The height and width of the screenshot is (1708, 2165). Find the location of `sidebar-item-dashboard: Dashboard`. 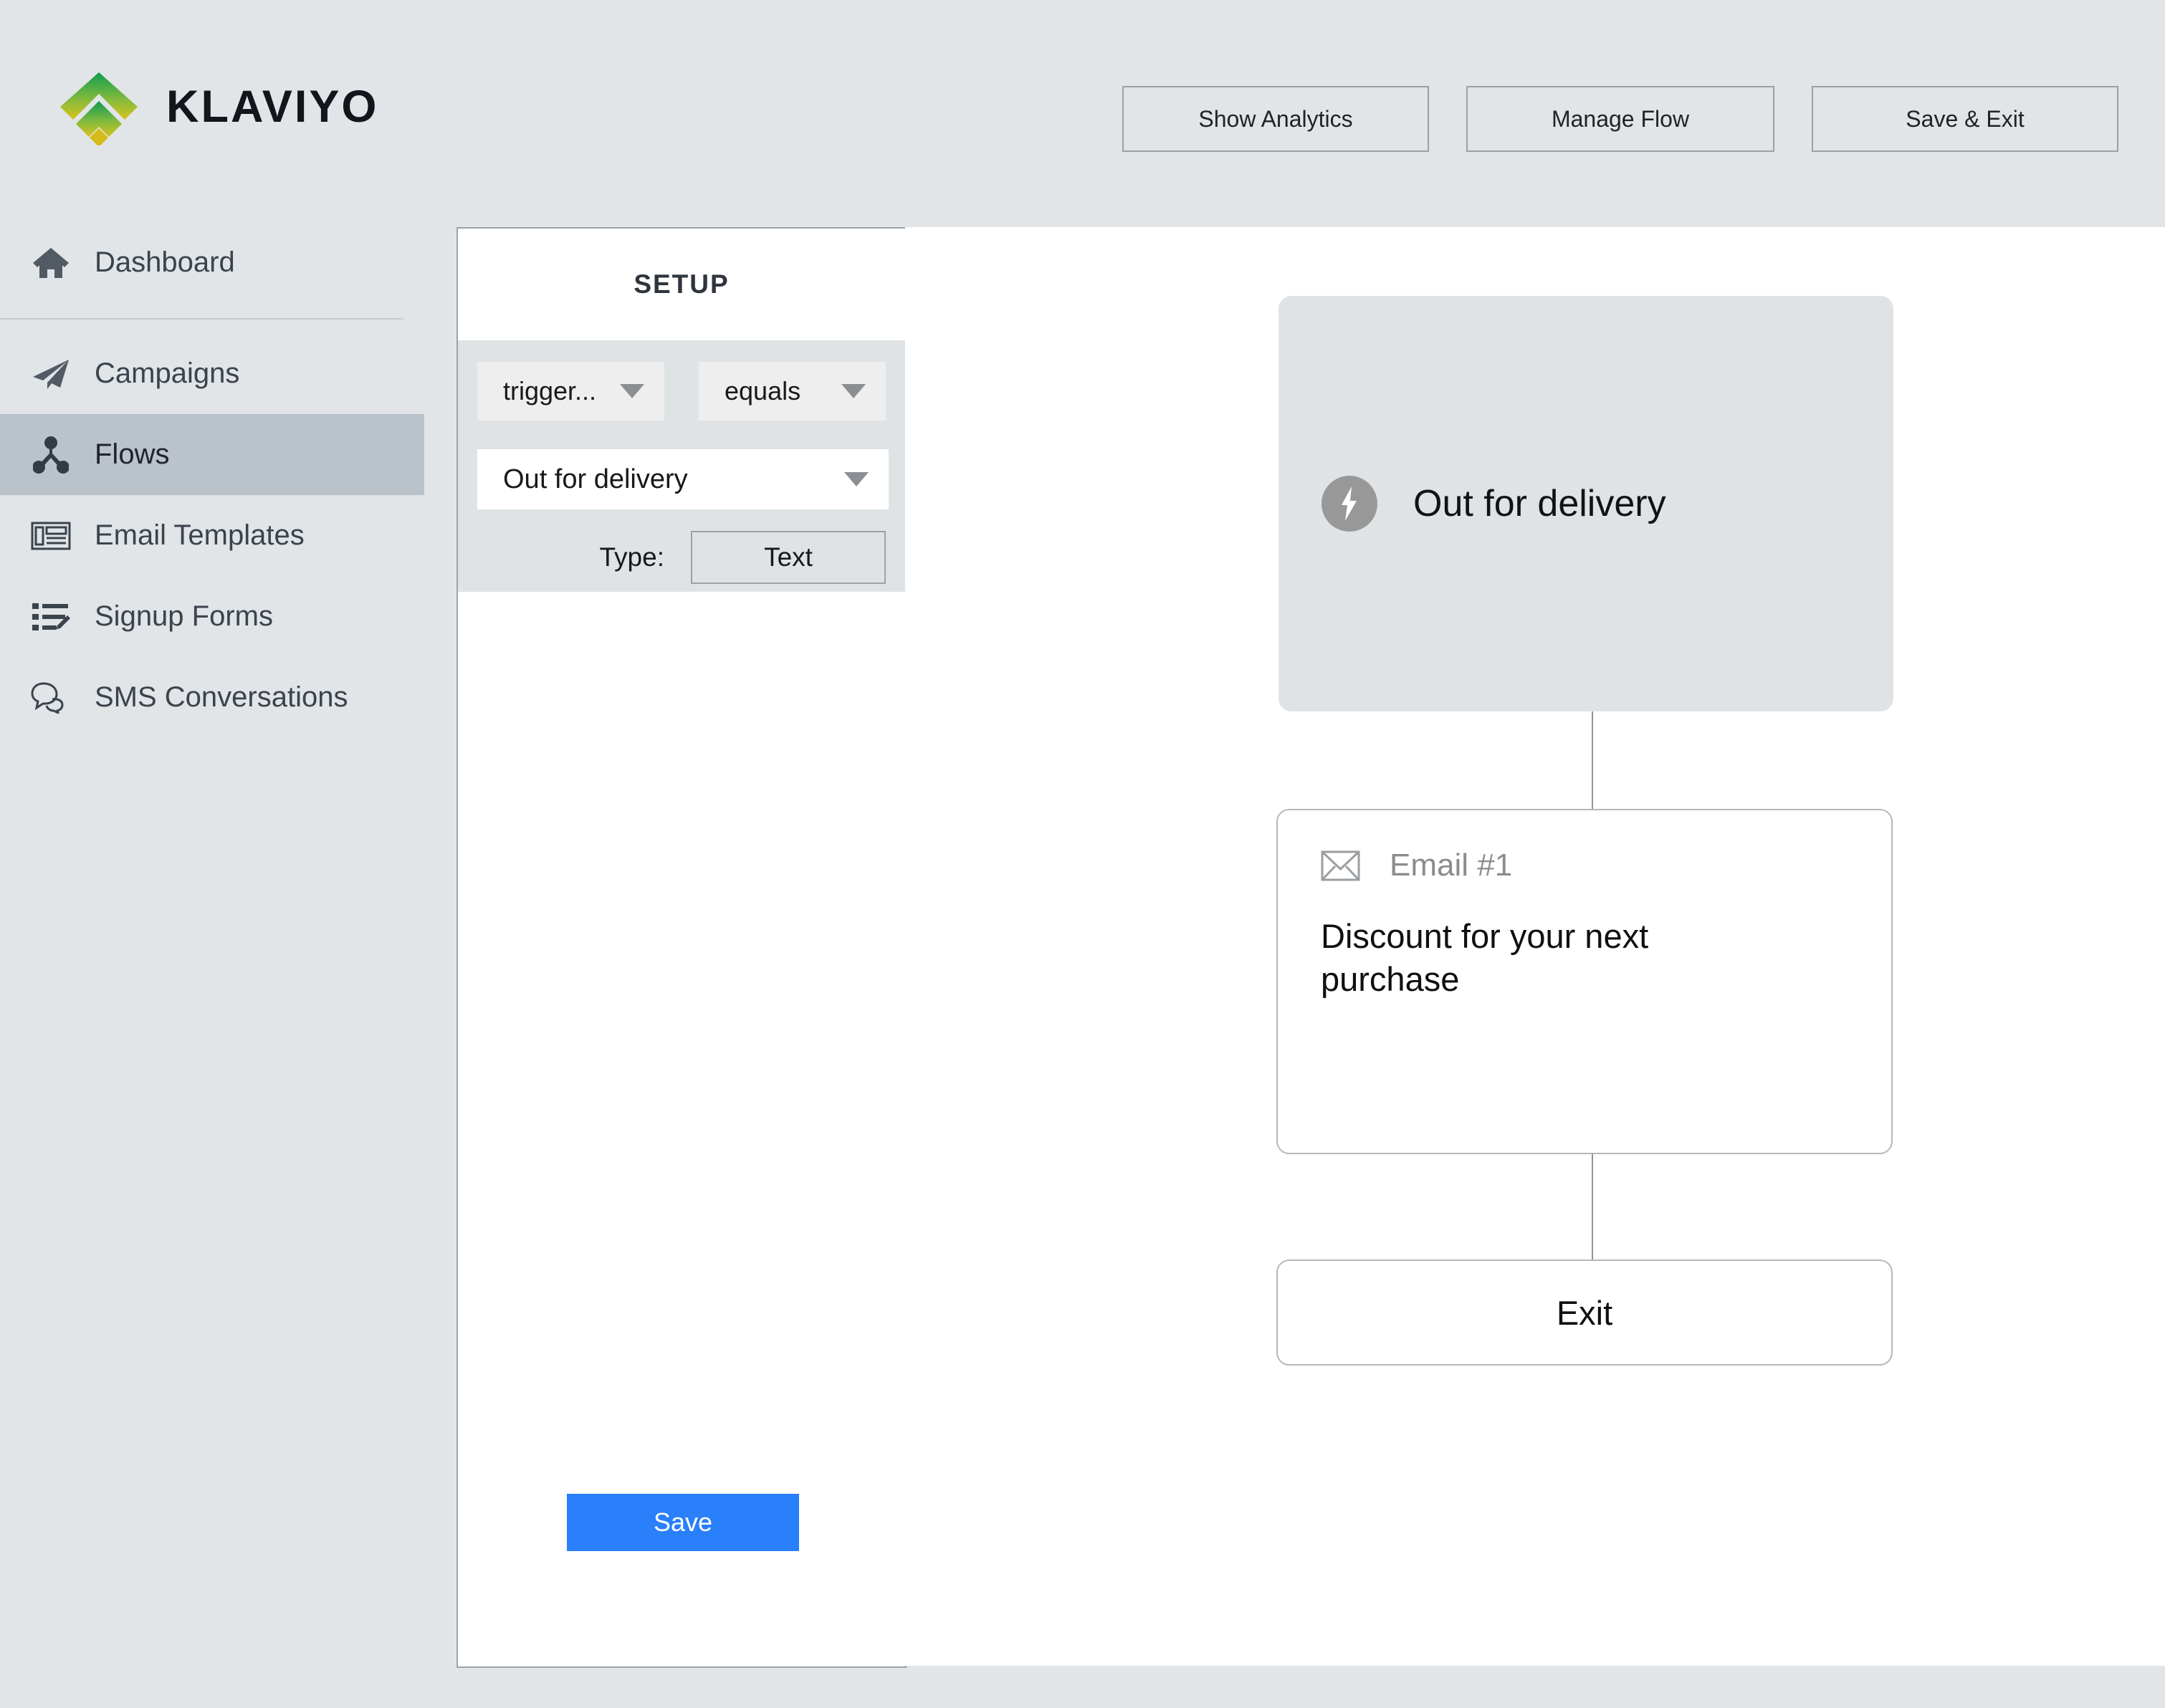

sidebar-item-dashboard: Dashboard is located at coordinates (212, 262).